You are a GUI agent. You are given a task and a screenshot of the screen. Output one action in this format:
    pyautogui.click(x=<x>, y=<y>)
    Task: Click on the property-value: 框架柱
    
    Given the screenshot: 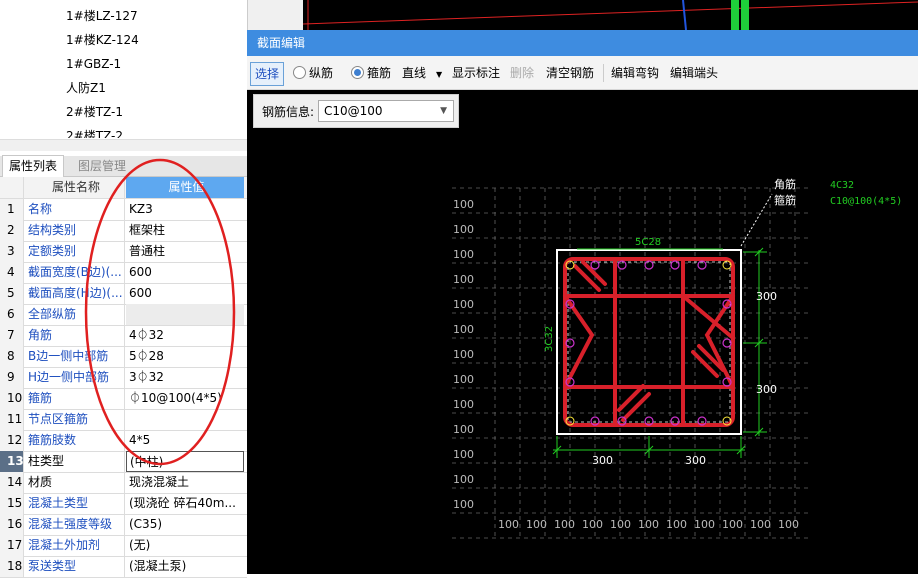 What is the action you would take?
    pyautogui.click(x=185, y=230)
    